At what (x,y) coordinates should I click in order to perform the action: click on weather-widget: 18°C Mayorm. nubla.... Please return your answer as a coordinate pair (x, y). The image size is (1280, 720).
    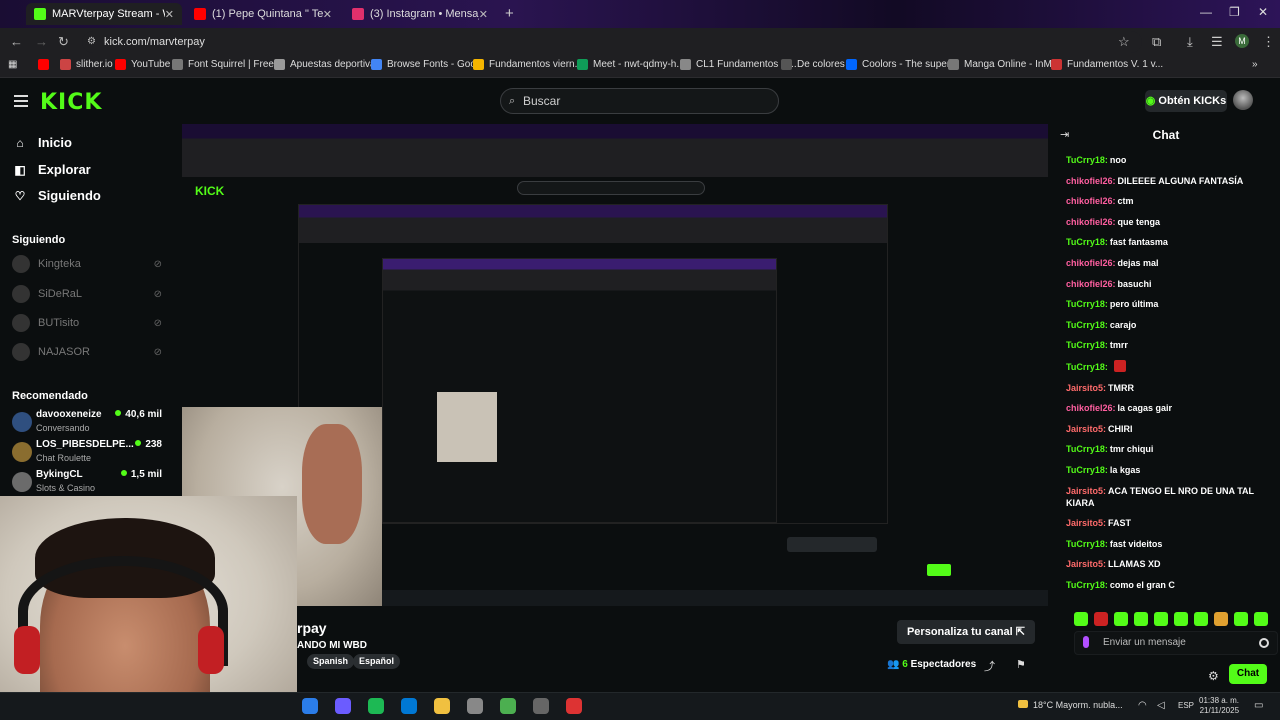
    Looking at the image, I should click on (1070, 705).